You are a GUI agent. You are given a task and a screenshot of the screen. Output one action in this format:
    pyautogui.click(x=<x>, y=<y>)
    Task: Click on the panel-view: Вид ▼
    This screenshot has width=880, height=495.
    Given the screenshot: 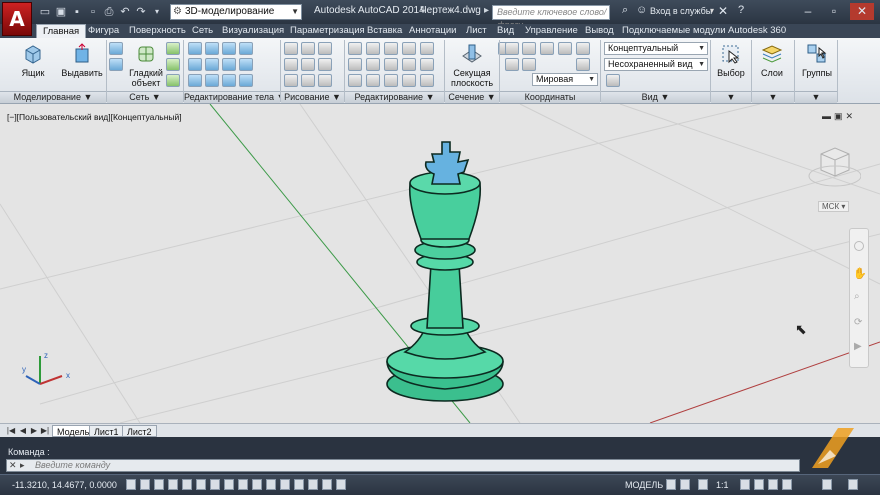 What is the action you would take?
    pyautogui.click(x=655, y=97)
    